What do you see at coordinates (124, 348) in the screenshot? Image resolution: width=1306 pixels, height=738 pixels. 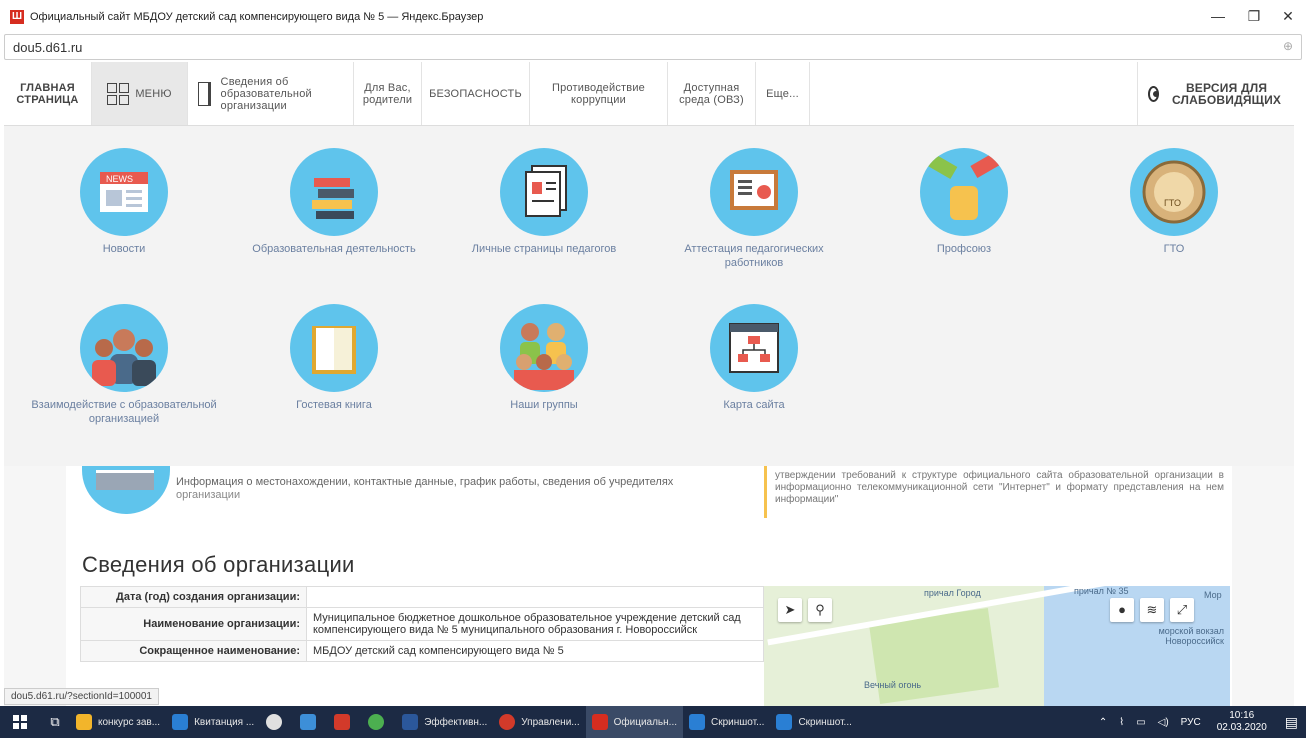 I see `people-icon` at bounding box center [124, 348].